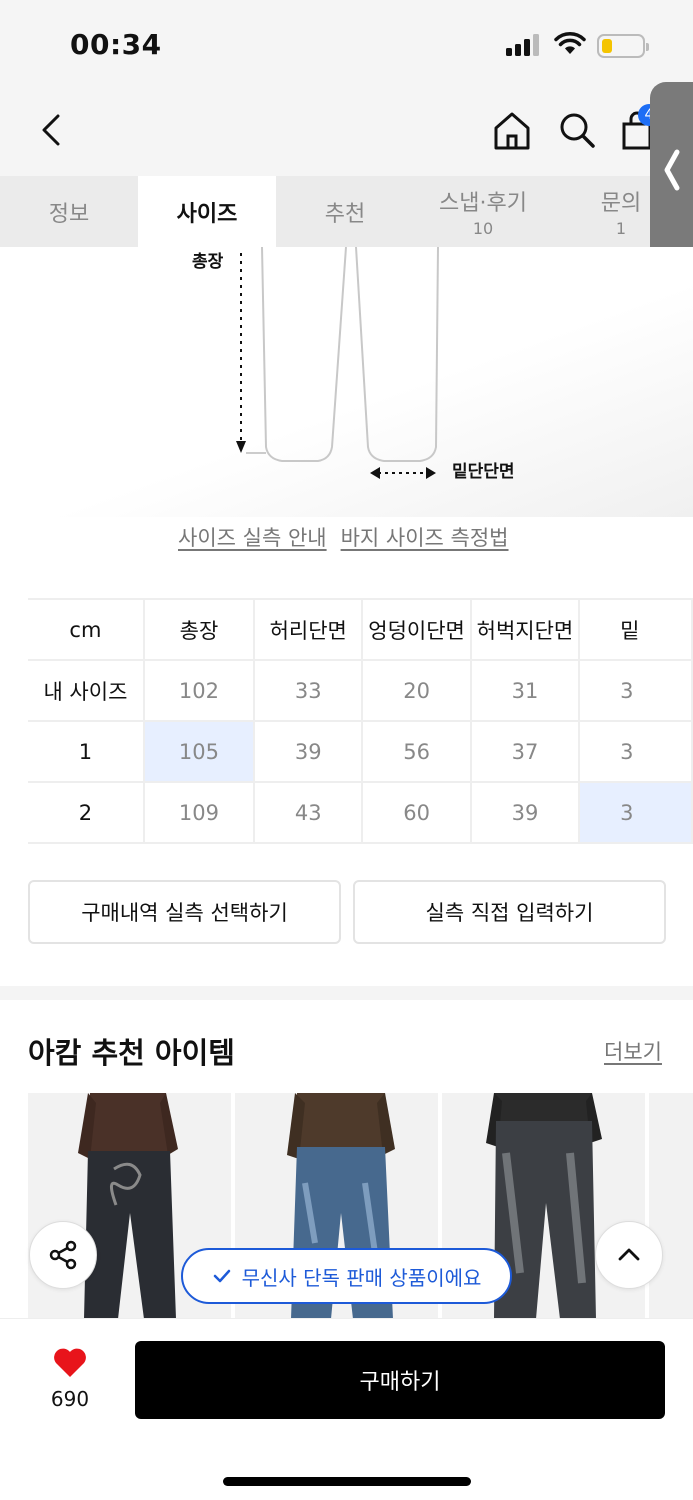 Image resolution: width=693 pixels, height=1500 pixels. What do you see at coordinates (578, 130) in the screenshot?
I see `search-icon` at bounding box center [578, 130].